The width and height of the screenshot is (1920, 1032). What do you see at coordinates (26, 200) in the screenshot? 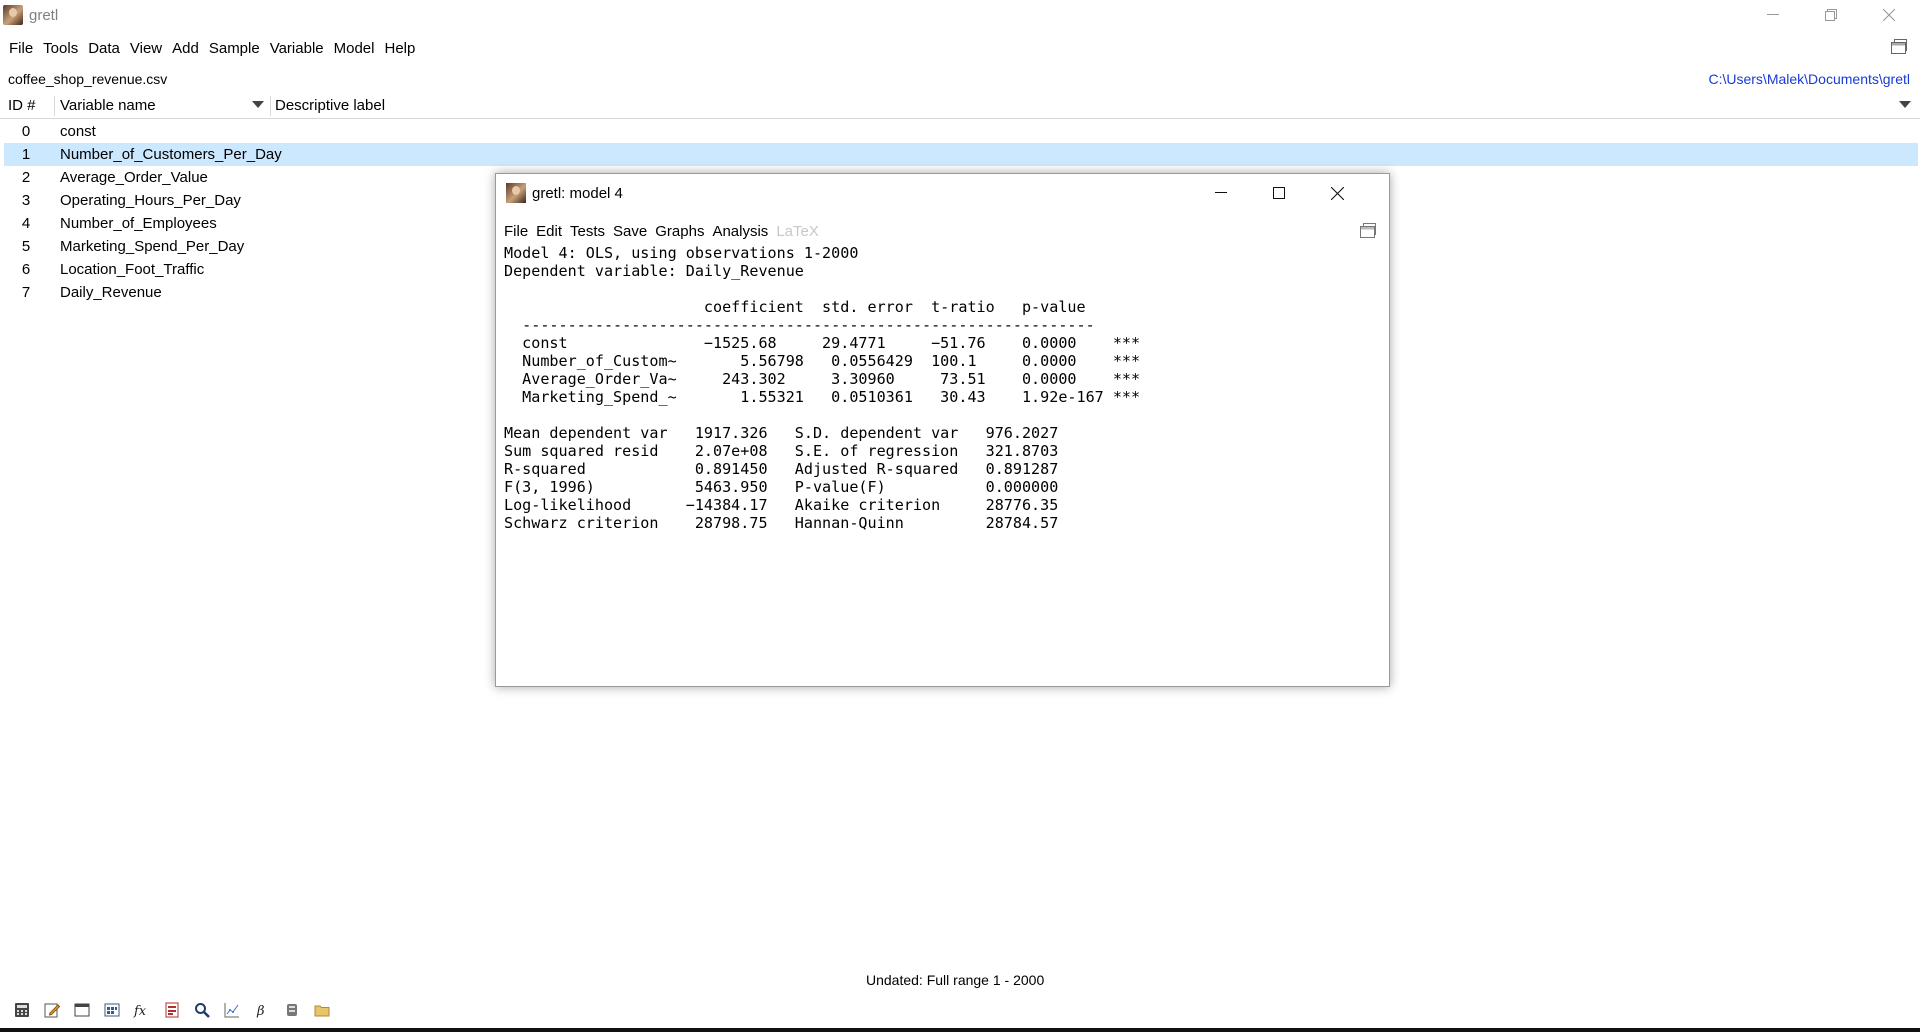
I see `variable-id: 3` at bounding box center [26, 200].